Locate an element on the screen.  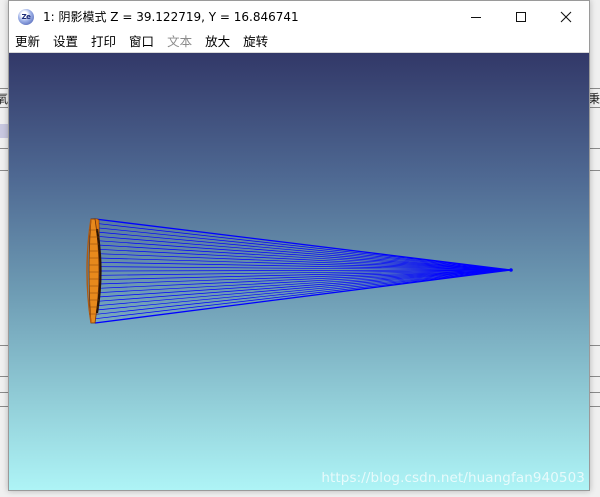
maximize-icon is located at coordinates (520, 16).